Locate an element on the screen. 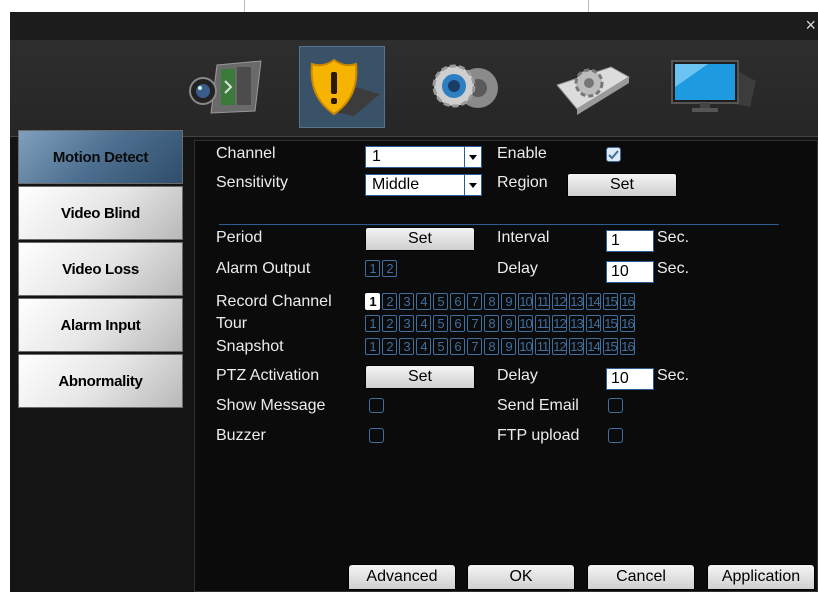 The width and height of the screenshot is (818, 592). record-channel-7: 7 is located at coordinates (474, 301).